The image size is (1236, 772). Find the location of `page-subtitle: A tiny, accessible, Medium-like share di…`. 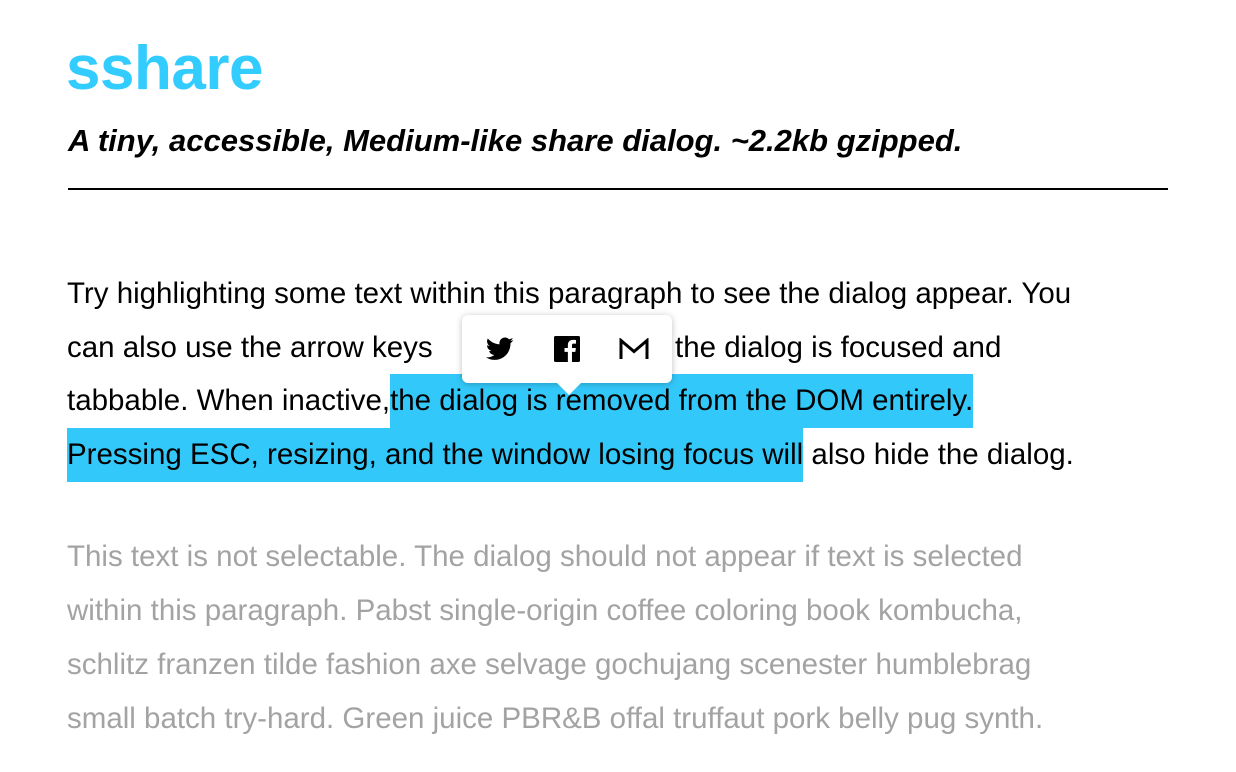

page-subtitle: A tiny, accessible, Medium-like share di… is located at coordinates (515, 140).